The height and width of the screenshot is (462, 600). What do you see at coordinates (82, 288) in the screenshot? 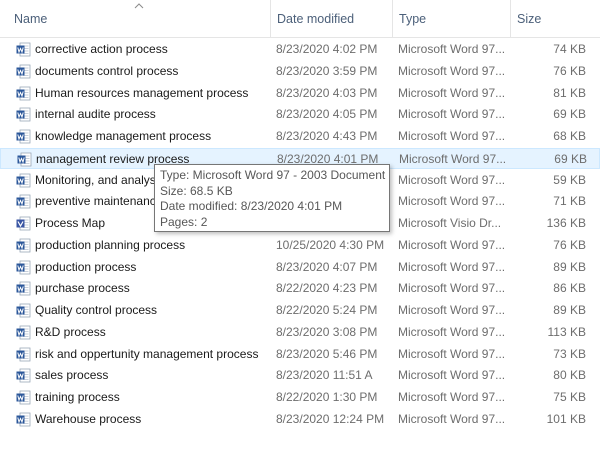
I see `file-name: purchase process` at bounding box center [82, 288].